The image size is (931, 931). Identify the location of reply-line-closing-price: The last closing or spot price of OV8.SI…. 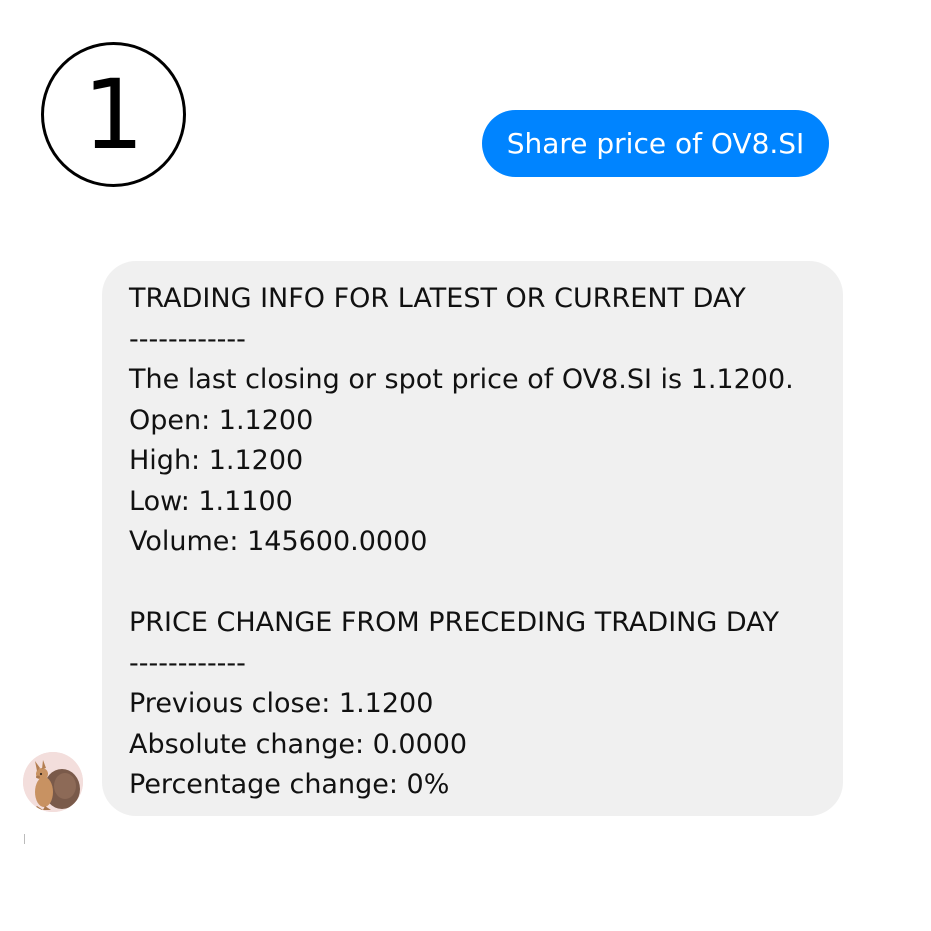
(461, 379).